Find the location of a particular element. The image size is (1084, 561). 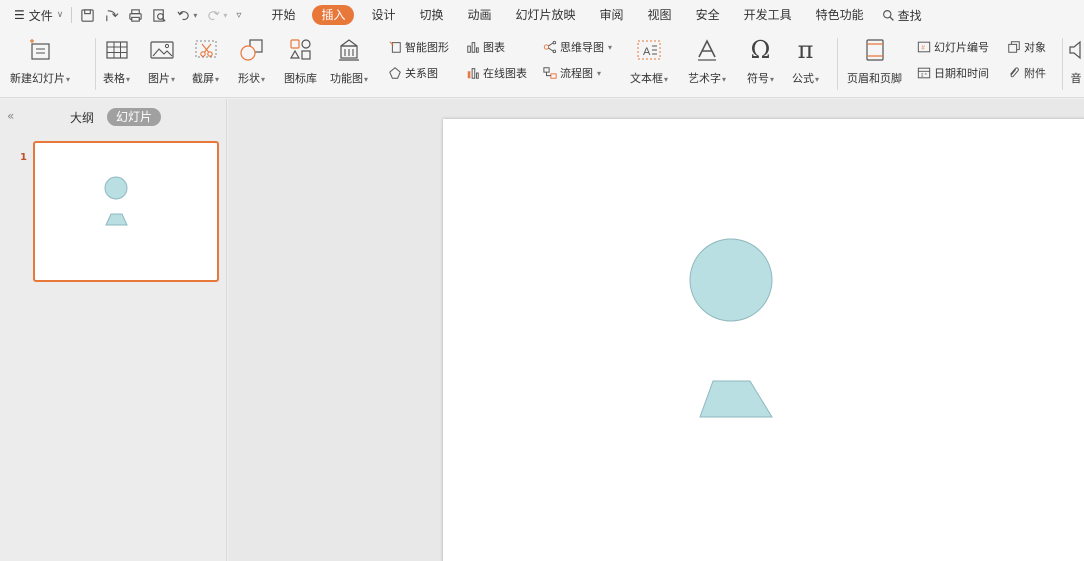

svg-text: A is located at coordinates (647, 52).